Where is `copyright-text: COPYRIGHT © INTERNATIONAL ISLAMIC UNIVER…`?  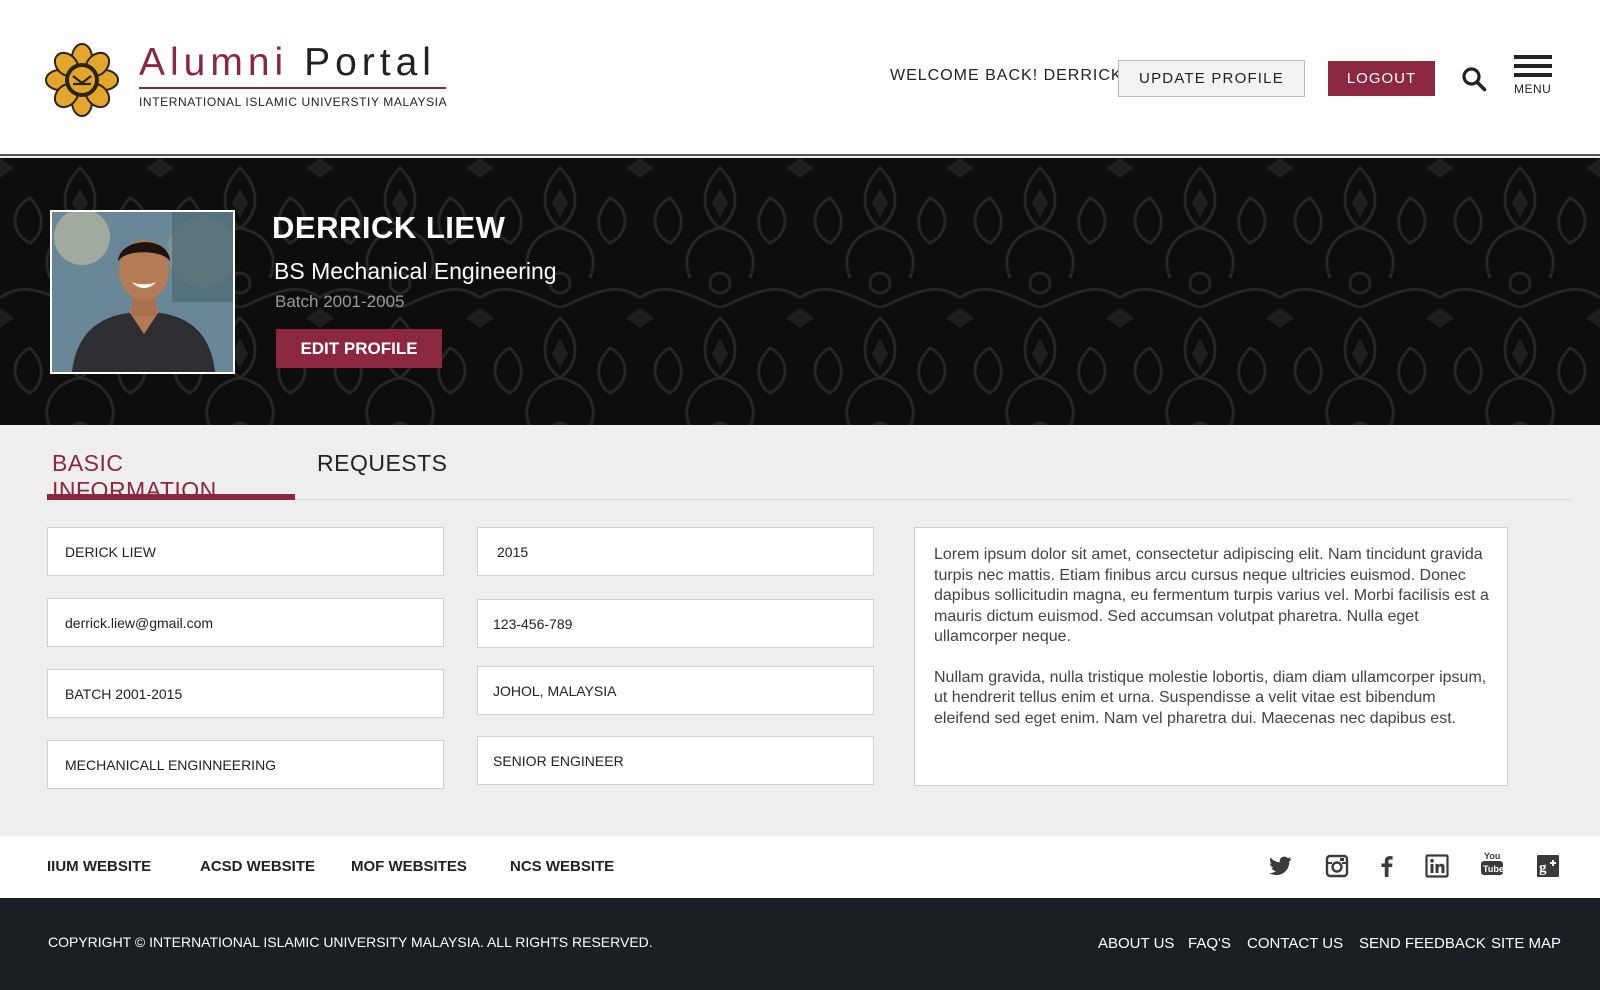 copyright-text: COPYRIGHT © INTERNATIONAL ISLAMIC UNIVER… is located at coordinates (350, 942).